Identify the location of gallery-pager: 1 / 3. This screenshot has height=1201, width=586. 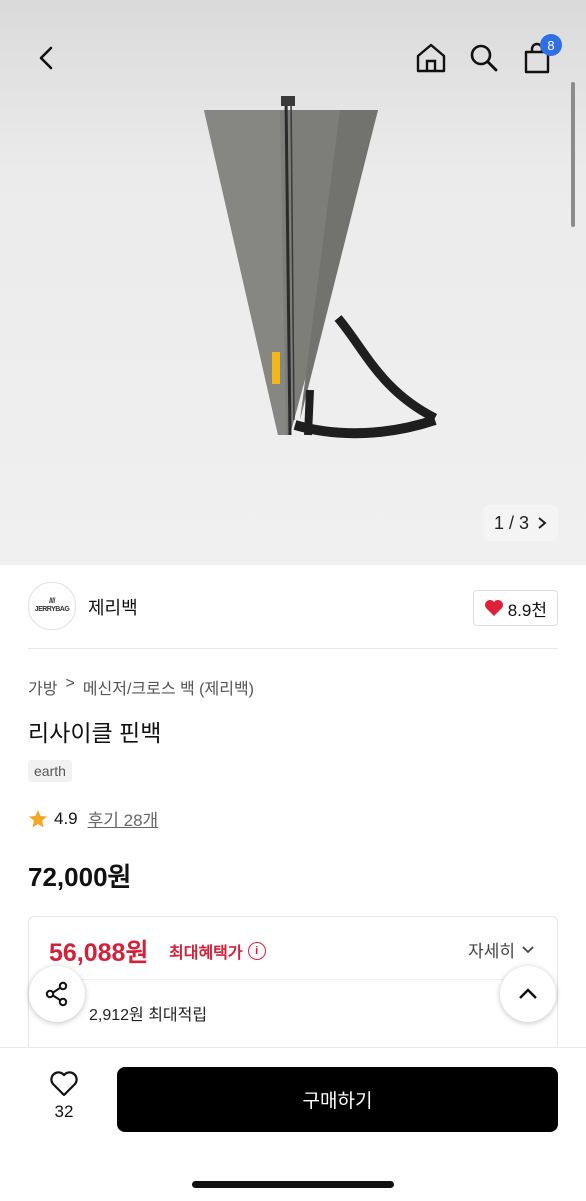
(520, 523).